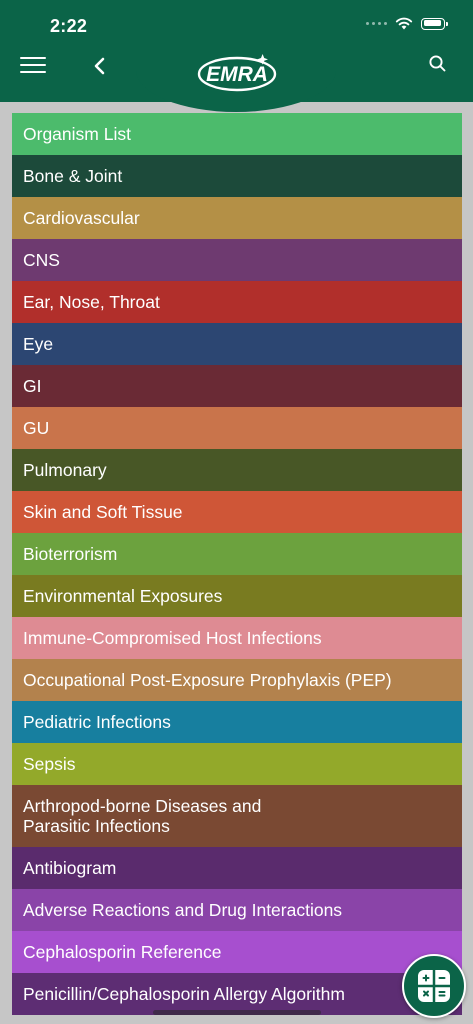 The width and height of the screenshot is (473, 1024). Describe the element at coordinates (183, 910) in the screenshot. I see `list-item-label: Adverse Reactions and Drug Interactions` at that location.